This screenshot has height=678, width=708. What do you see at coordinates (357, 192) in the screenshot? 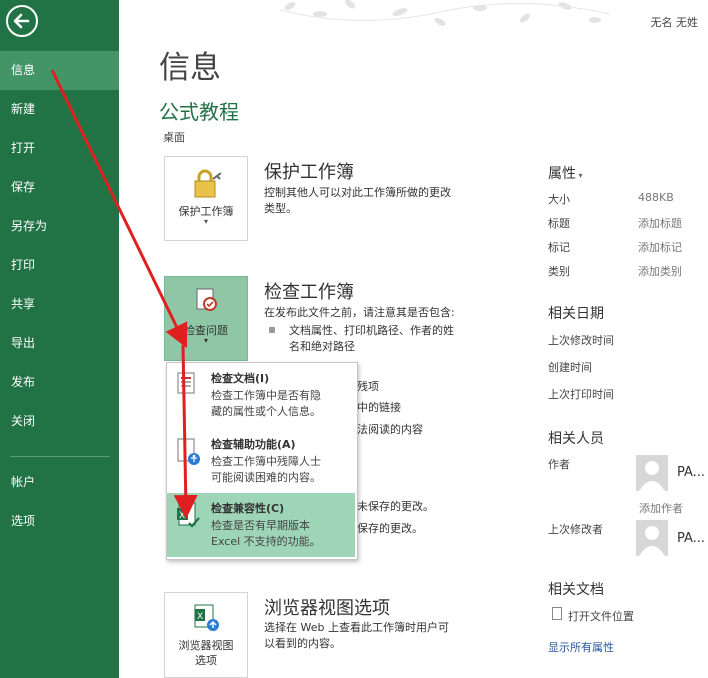
I see `protect-desc-1: 控制其他人可以对此工作簿所做的更改` at bounding box center [357, 192].